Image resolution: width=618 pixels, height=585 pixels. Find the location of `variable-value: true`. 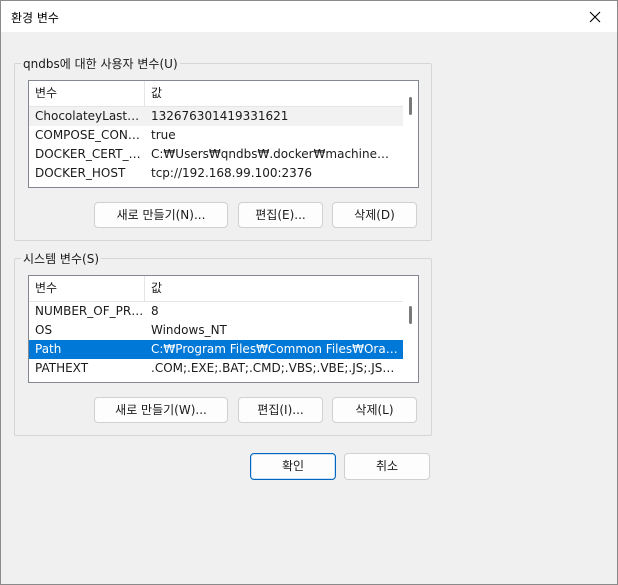

variable-value: true is located at coordinates (163, 135).